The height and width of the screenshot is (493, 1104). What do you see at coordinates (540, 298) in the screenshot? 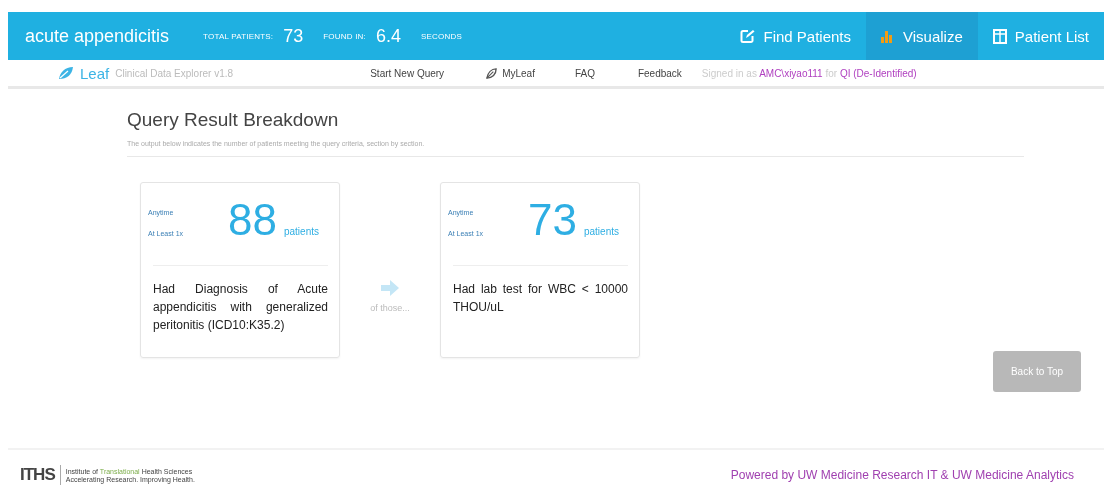
I see `criteria-description: Had lab test for WBC < 10000 THOU/uL` at bounding box center [540, 298].